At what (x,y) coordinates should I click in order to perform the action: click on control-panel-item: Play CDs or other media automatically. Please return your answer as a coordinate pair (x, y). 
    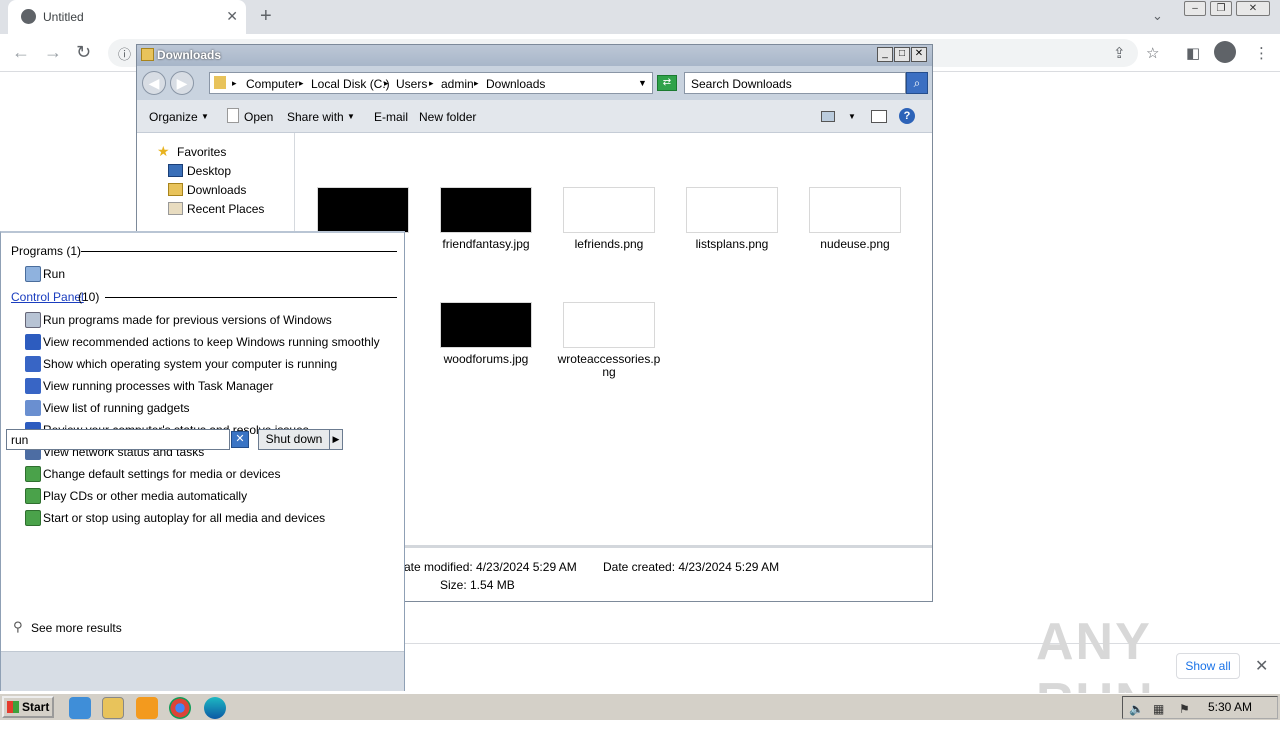
    Looking at the image, I should click on (145, 496).